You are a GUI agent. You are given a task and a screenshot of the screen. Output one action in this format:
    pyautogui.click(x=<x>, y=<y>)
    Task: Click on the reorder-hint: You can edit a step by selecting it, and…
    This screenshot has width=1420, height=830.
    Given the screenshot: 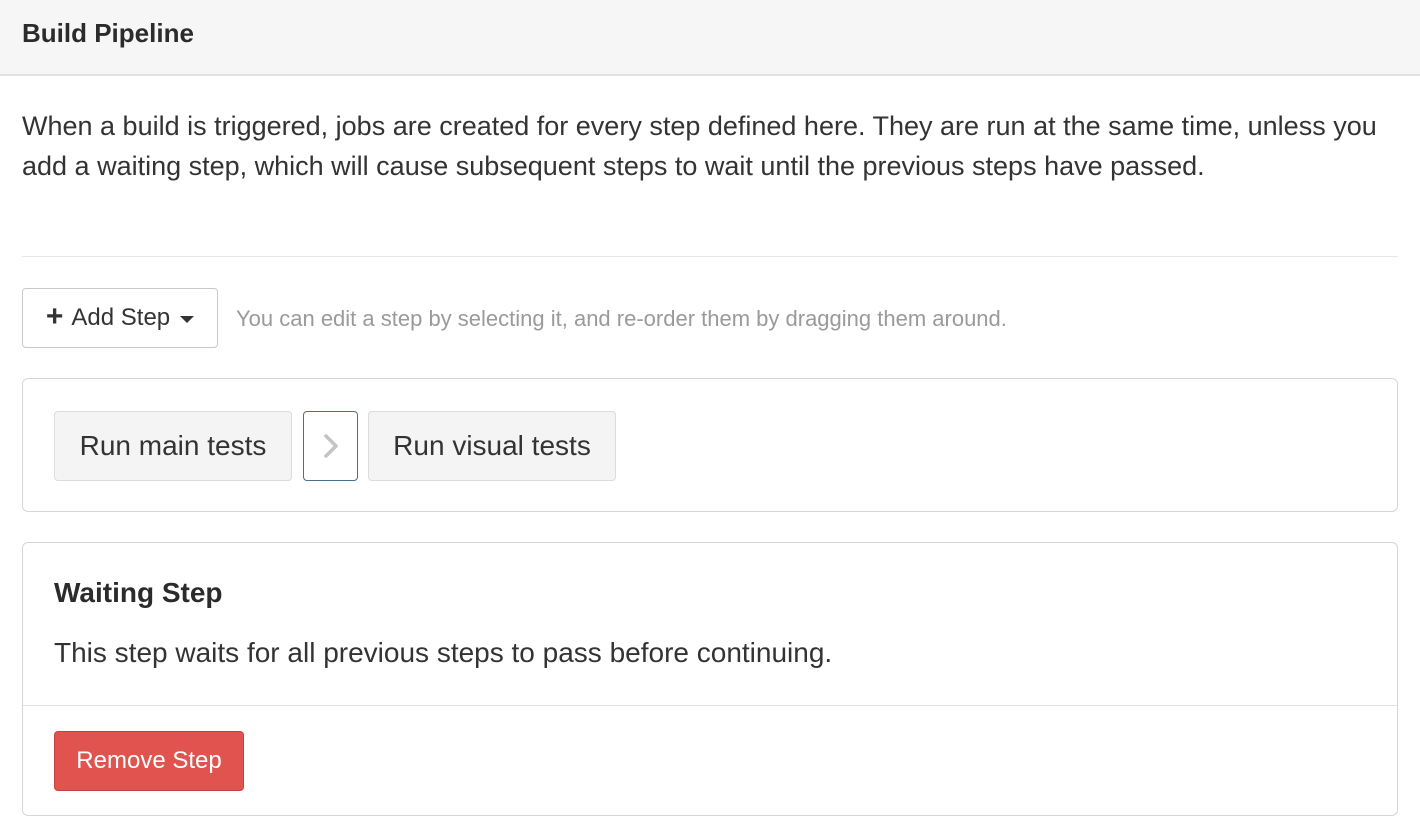 What is the action you would take?
    pyautogui.click(x=621, y=318)
    